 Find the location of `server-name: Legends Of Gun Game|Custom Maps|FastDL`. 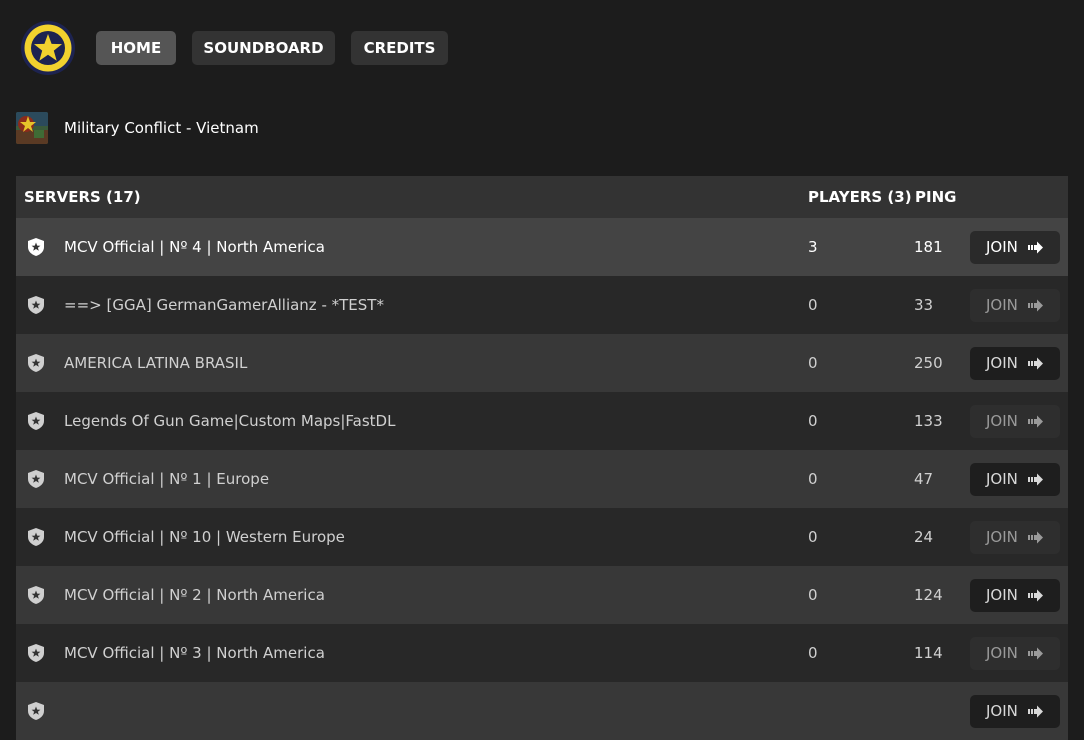

server-name: Legends Of Gun Game|Custom Maps|FastDL is located at coordinates (230, 421).